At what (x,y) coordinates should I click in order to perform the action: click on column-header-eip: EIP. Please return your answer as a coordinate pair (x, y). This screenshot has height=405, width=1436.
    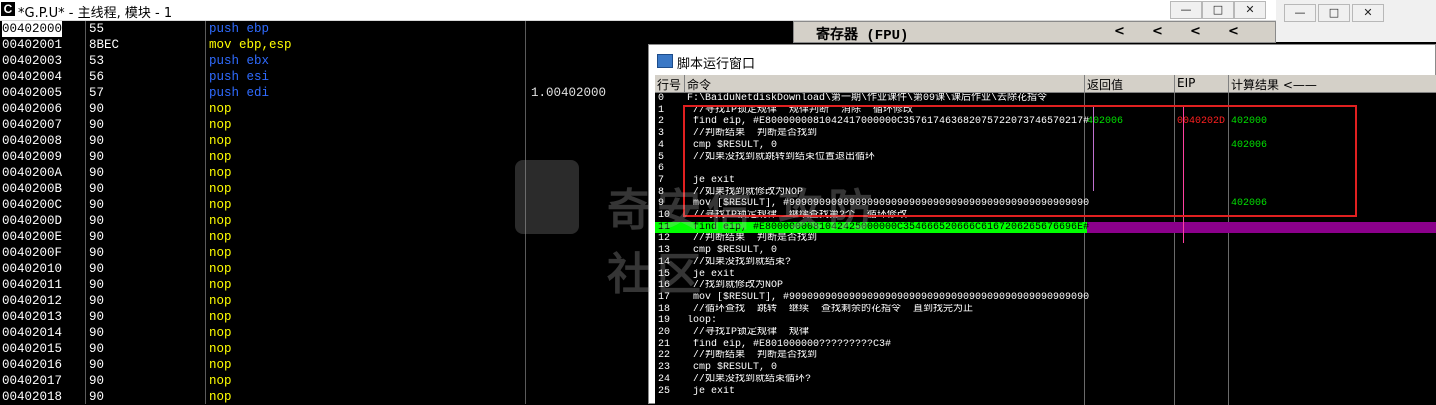
    Looking at the image, I should click on (1186, 83).